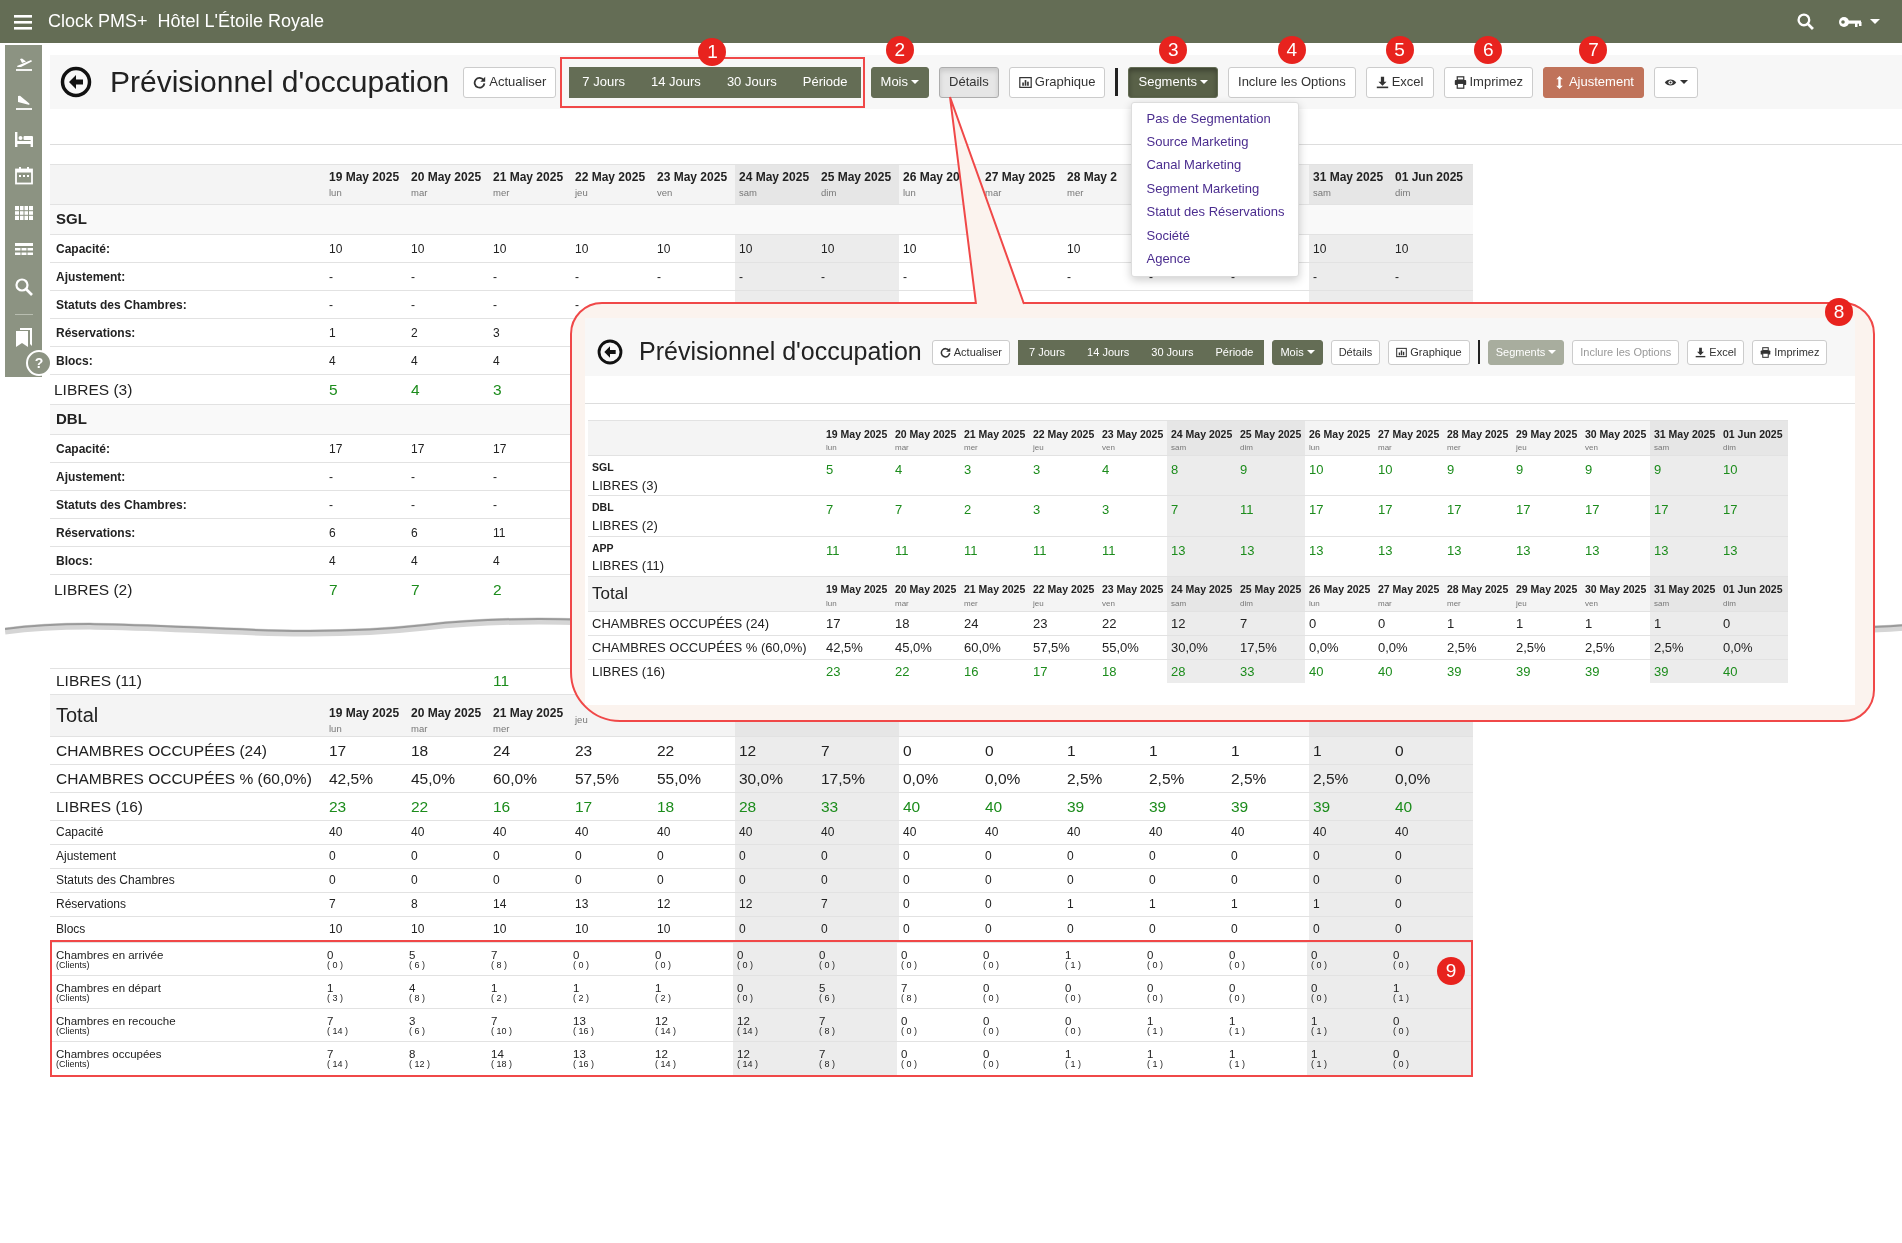 The height and width of the screenshot is (1243, 1902). Describe the element at coordinates (1215, 212) in the screenshot. I see `menu-item: Statut des Réservations` at that location.